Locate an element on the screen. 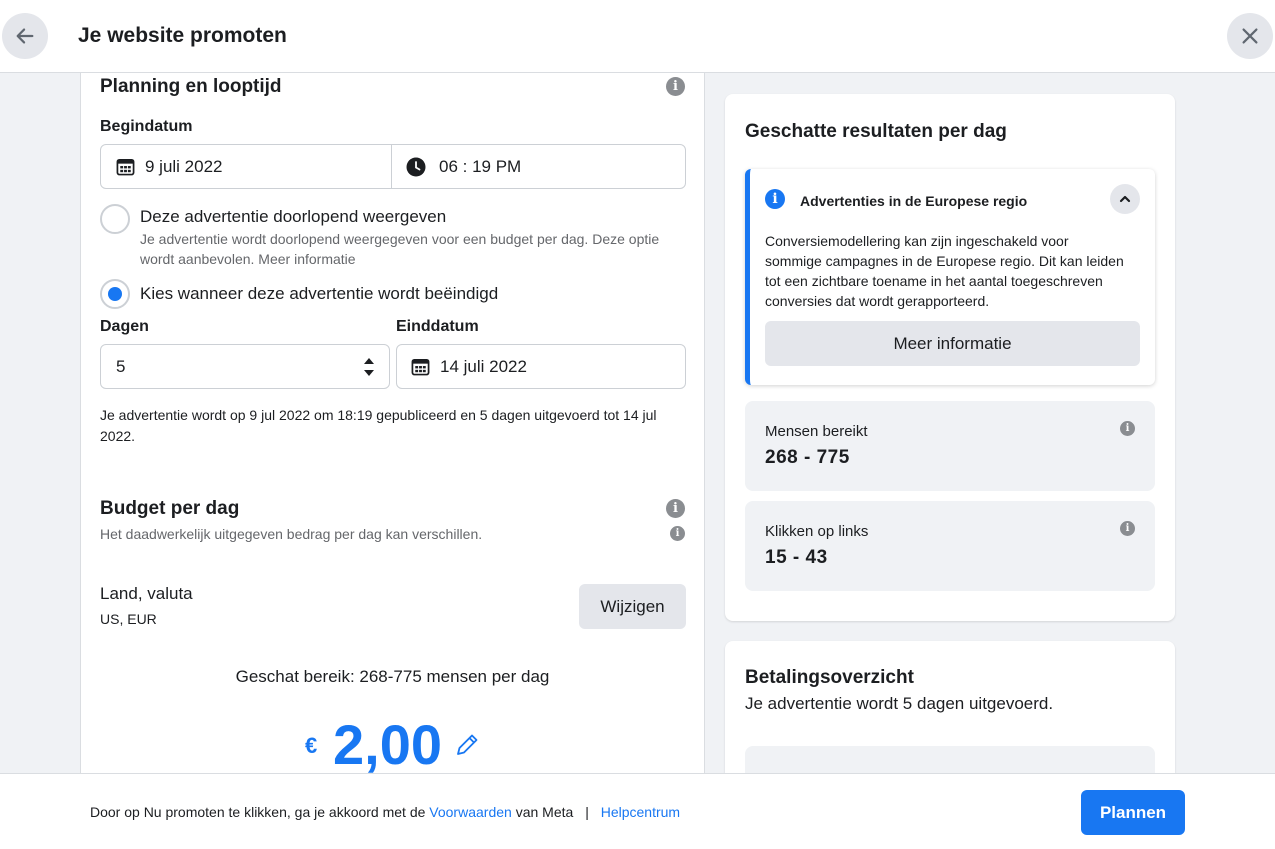  estimated-reach-text: Geschat bereik: 268-775 mensen per dag is located at coordinates (392, 676).